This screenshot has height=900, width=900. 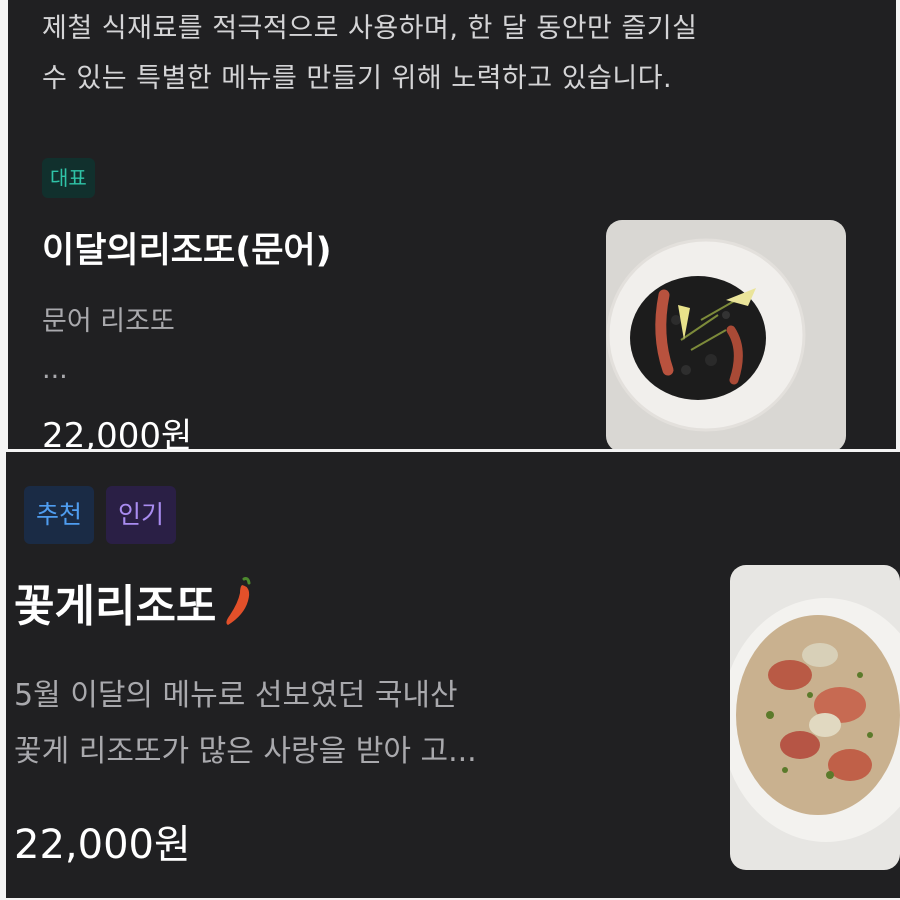 I want to click on risotto-crab-image, so click(x=815, y=717).